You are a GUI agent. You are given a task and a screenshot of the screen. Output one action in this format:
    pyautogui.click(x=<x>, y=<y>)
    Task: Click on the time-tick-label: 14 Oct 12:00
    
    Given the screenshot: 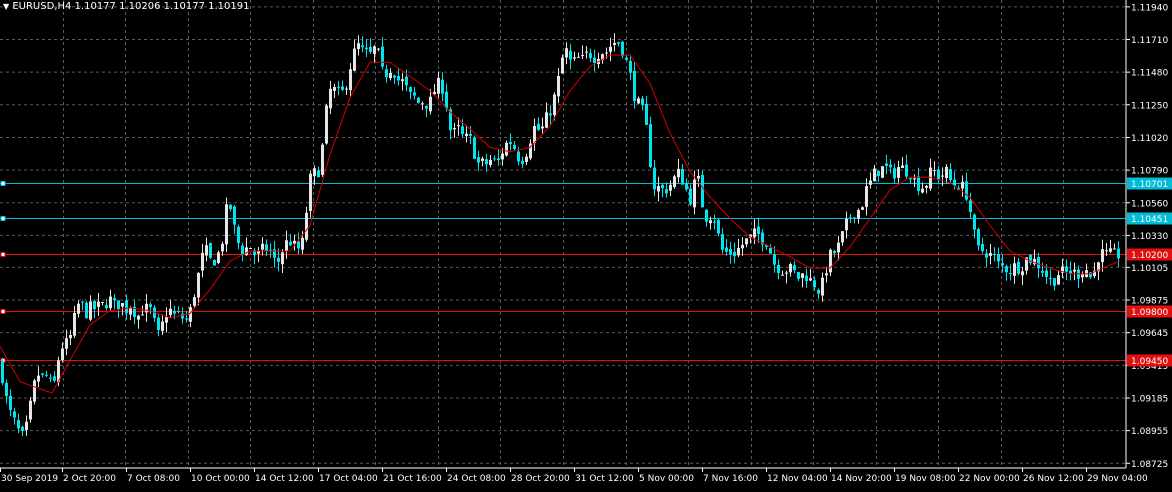 What is the action you would take?
    pyautogui.click(x=284, y=479)
    